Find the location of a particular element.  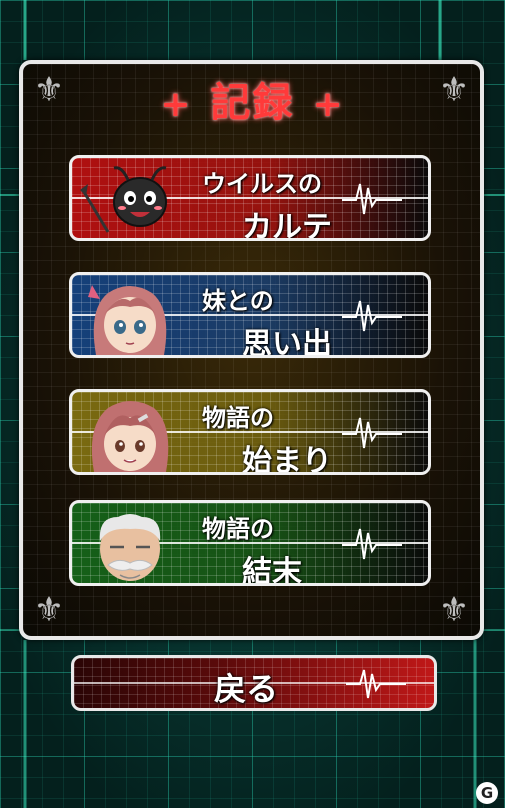

menu-label-line1: 妹との is located at coordinates (238, 301).